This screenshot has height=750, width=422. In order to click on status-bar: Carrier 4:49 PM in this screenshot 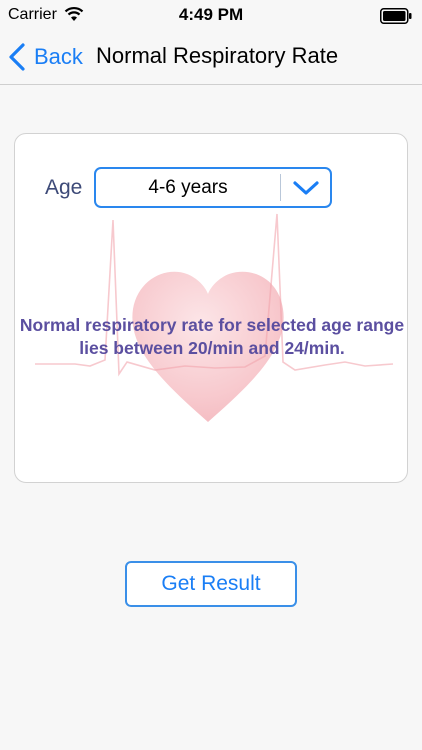, I will do `click(211, 15)`.